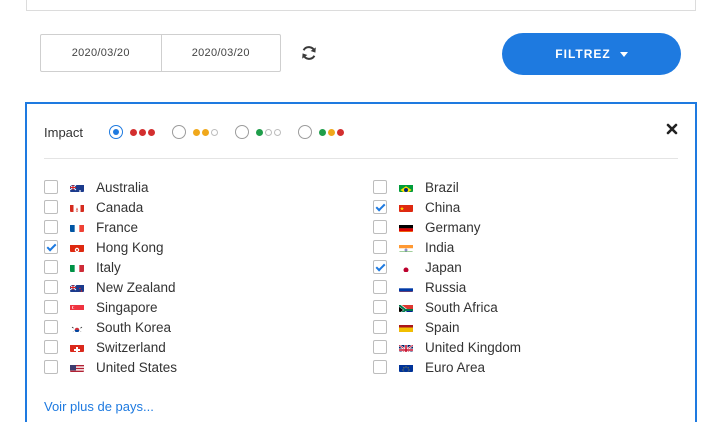 This screenshot has height=422, width=720. What do you see at coordinates (447, 347) in the screenshot?
I see `country-item-gb: United Kingdom` at bounding box center [447, 347].